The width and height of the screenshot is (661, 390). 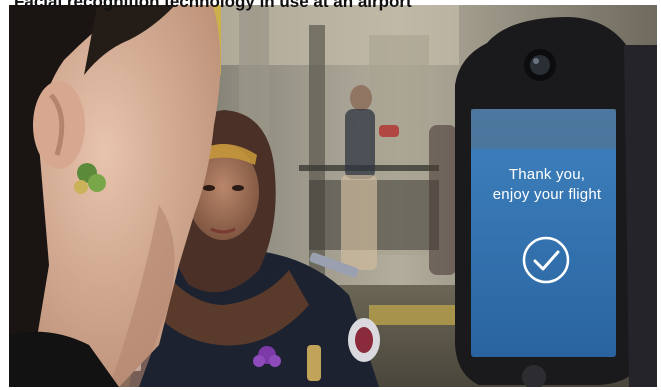 What do you see at coordinates (546, 260) in the screenshot?
I see `checkmark-circle-icon` at bounding box center [546, 260].